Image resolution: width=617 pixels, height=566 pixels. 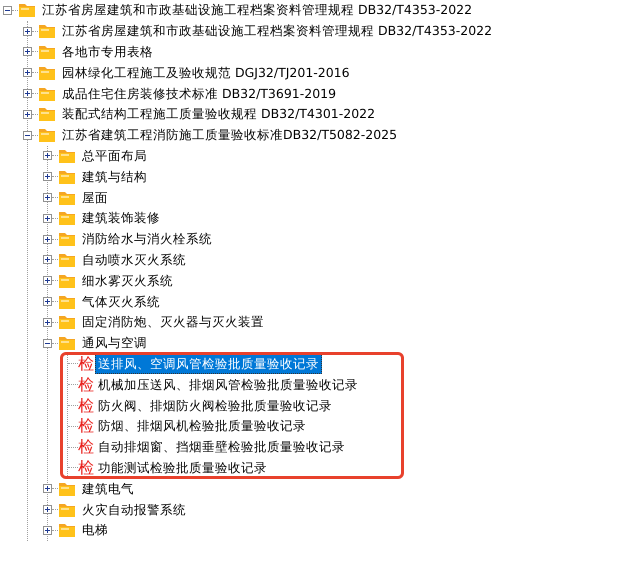 What do you see at coordinates (114, 176) in the screenshot?
I see `tree-item: 建筑与结构` at bounding box center [114, 176].